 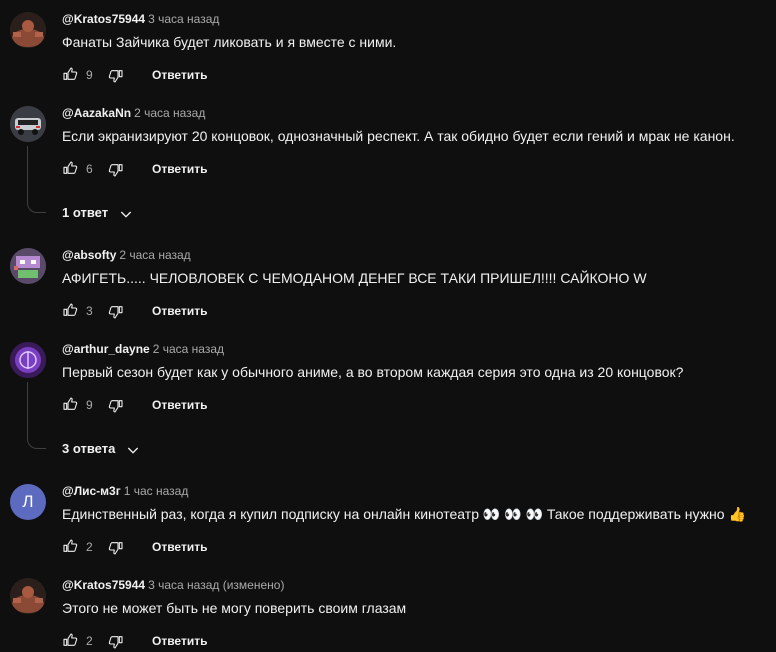 What do you see at coordinates (96, 113) in the screenshot?
I see `comment-author: @AazakaNn` at bounding box center [96, 113].